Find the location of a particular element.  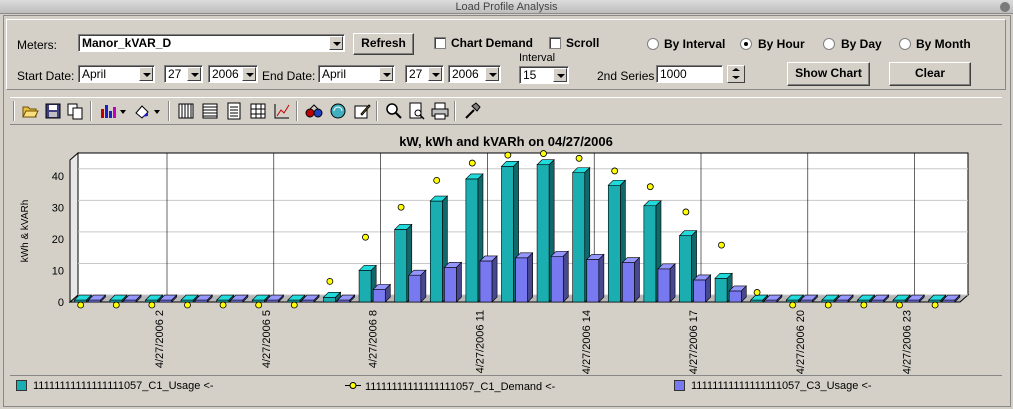

print-preview-icon is located at coordinates (417, 111).